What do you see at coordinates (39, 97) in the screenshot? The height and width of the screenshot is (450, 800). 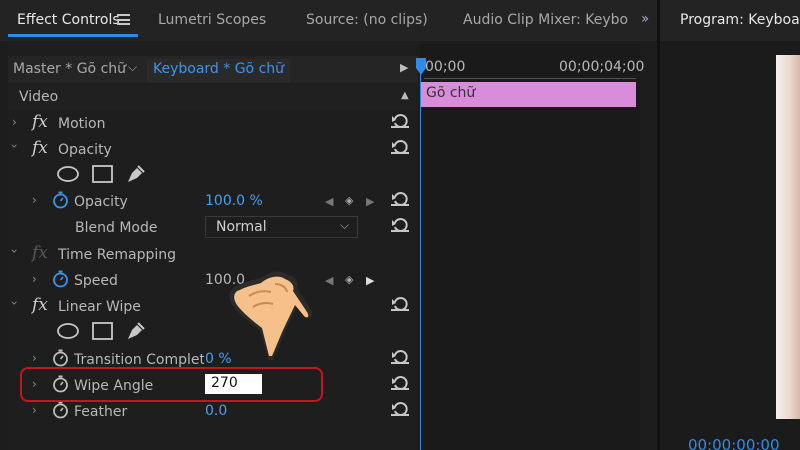 I see `video-section-label: Video` at bounding box center [39, 97].